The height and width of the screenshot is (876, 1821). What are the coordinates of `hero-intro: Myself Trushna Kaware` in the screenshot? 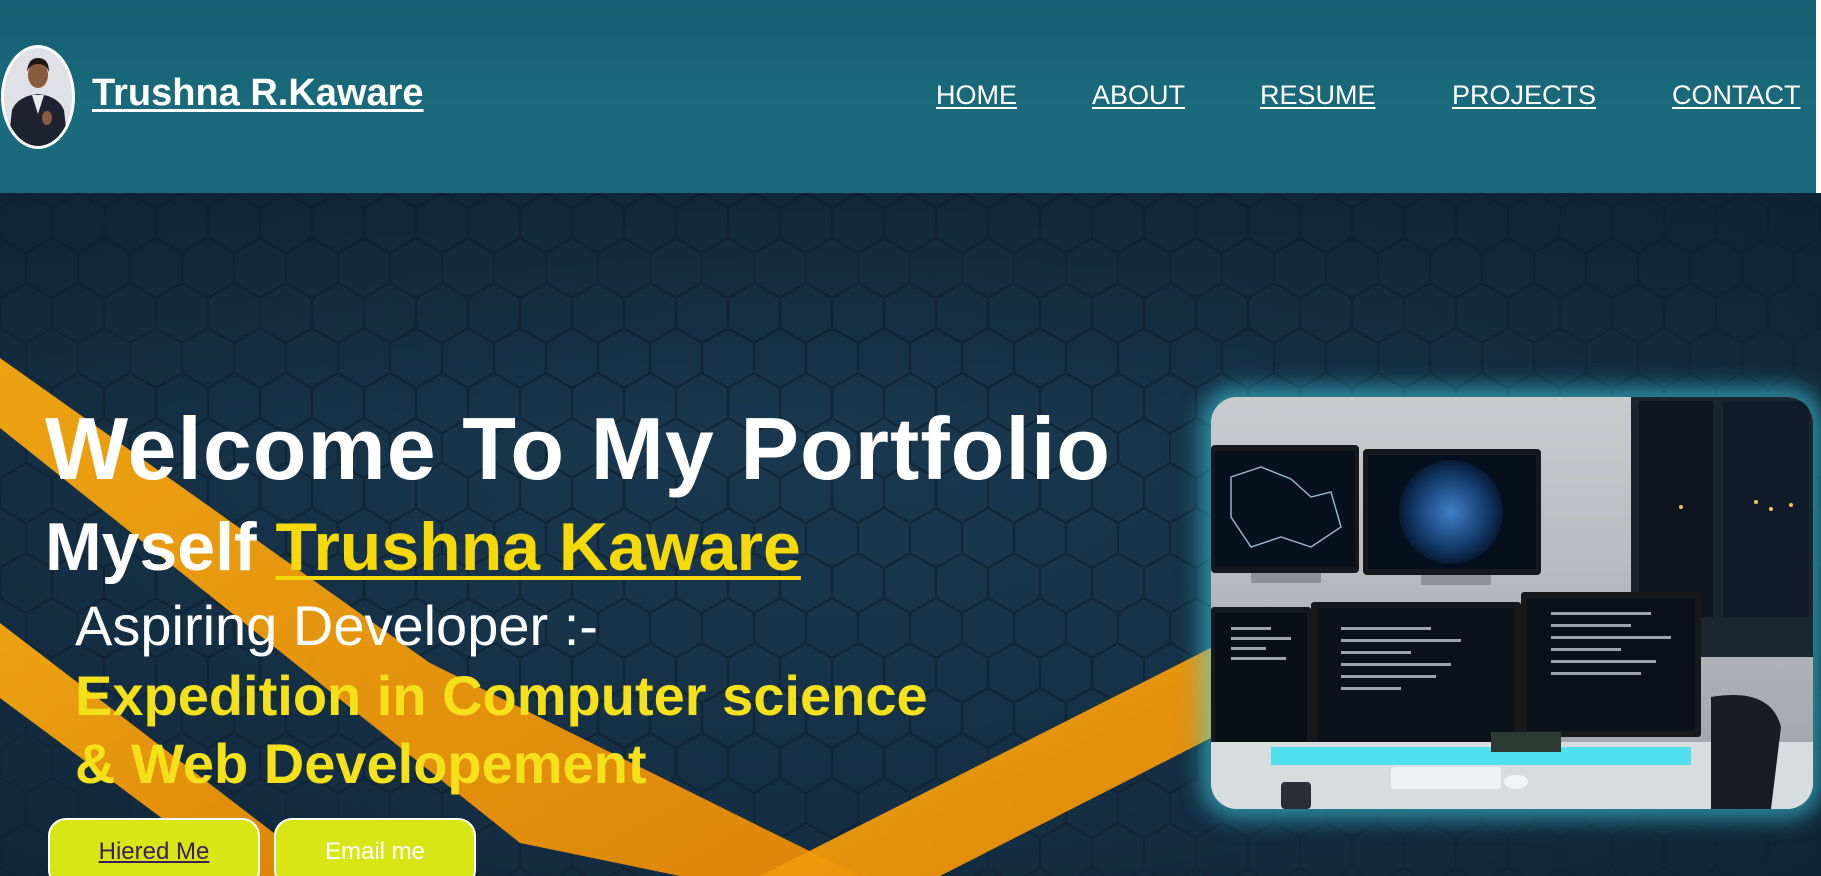 It's located at (423, 547).